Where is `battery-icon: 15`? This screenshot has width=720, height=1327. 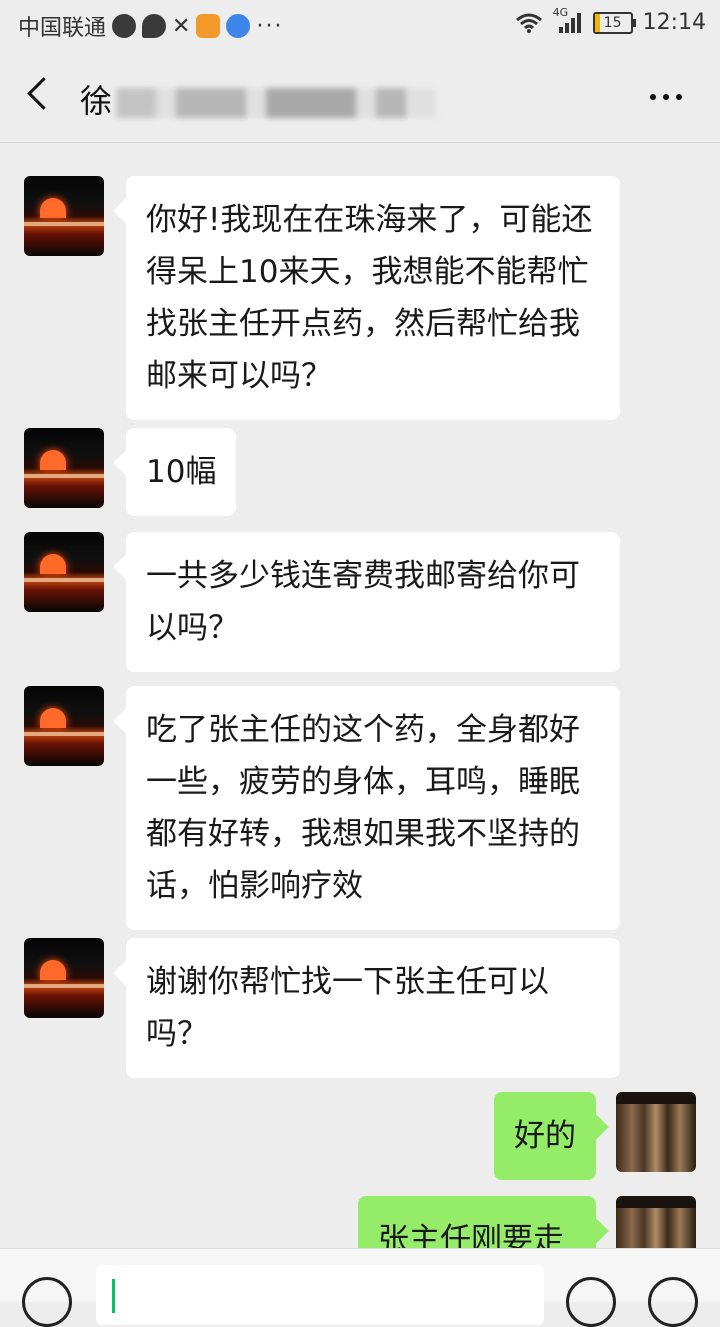
battery-icon: 15 is located at coordinates (614, 22).